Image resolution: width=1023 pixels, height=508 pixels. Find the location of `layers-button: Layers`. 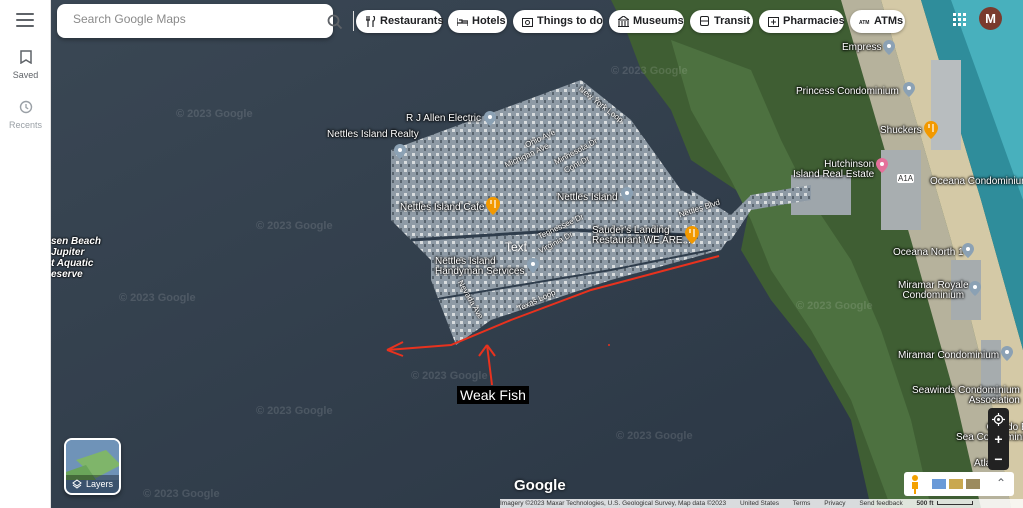

layers-button: Layers is located at coordinates (92, 466).